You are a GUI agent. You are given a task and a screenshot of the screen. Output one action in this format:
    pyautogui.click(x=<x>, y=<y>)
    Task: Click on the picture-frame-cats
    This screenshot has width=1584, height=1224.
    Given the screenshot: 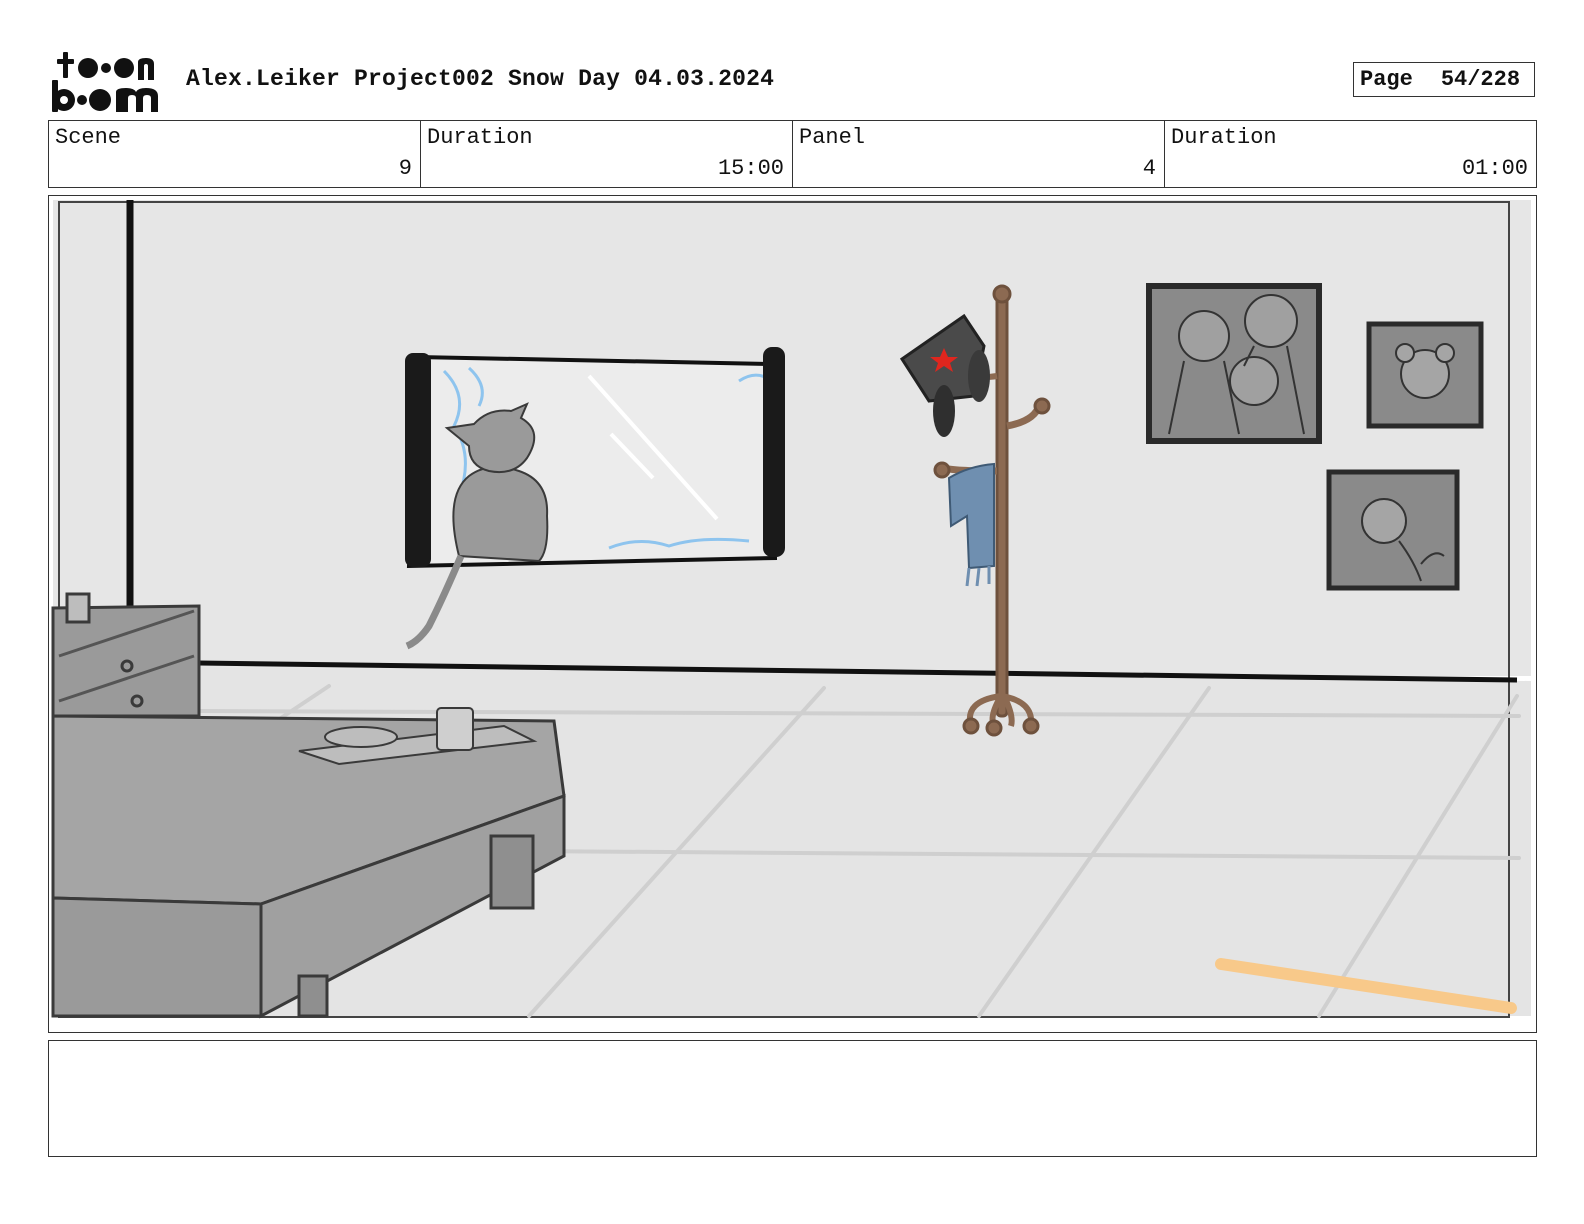 What is the action you would take?
    pyautogui.click(x=1234, y=363)
    